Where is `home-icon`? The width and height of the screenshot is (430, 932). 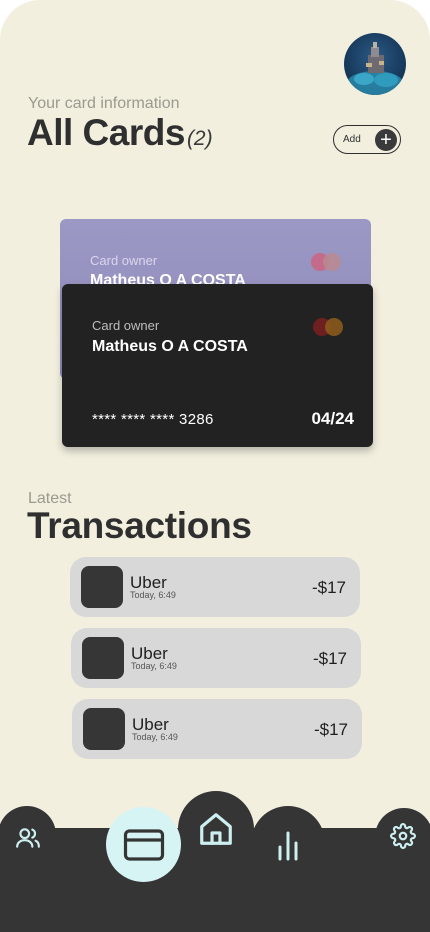 home-icon is located at coordinates (216, 829).